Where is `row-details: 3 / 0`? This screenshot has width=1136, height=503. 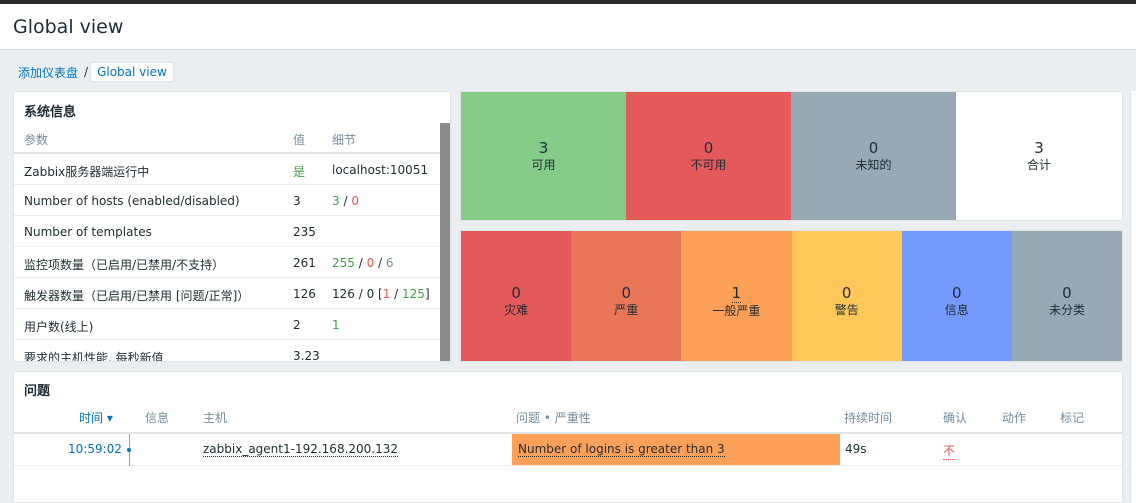
row-details: 3 / 0 is located at coordinates (345, 201).